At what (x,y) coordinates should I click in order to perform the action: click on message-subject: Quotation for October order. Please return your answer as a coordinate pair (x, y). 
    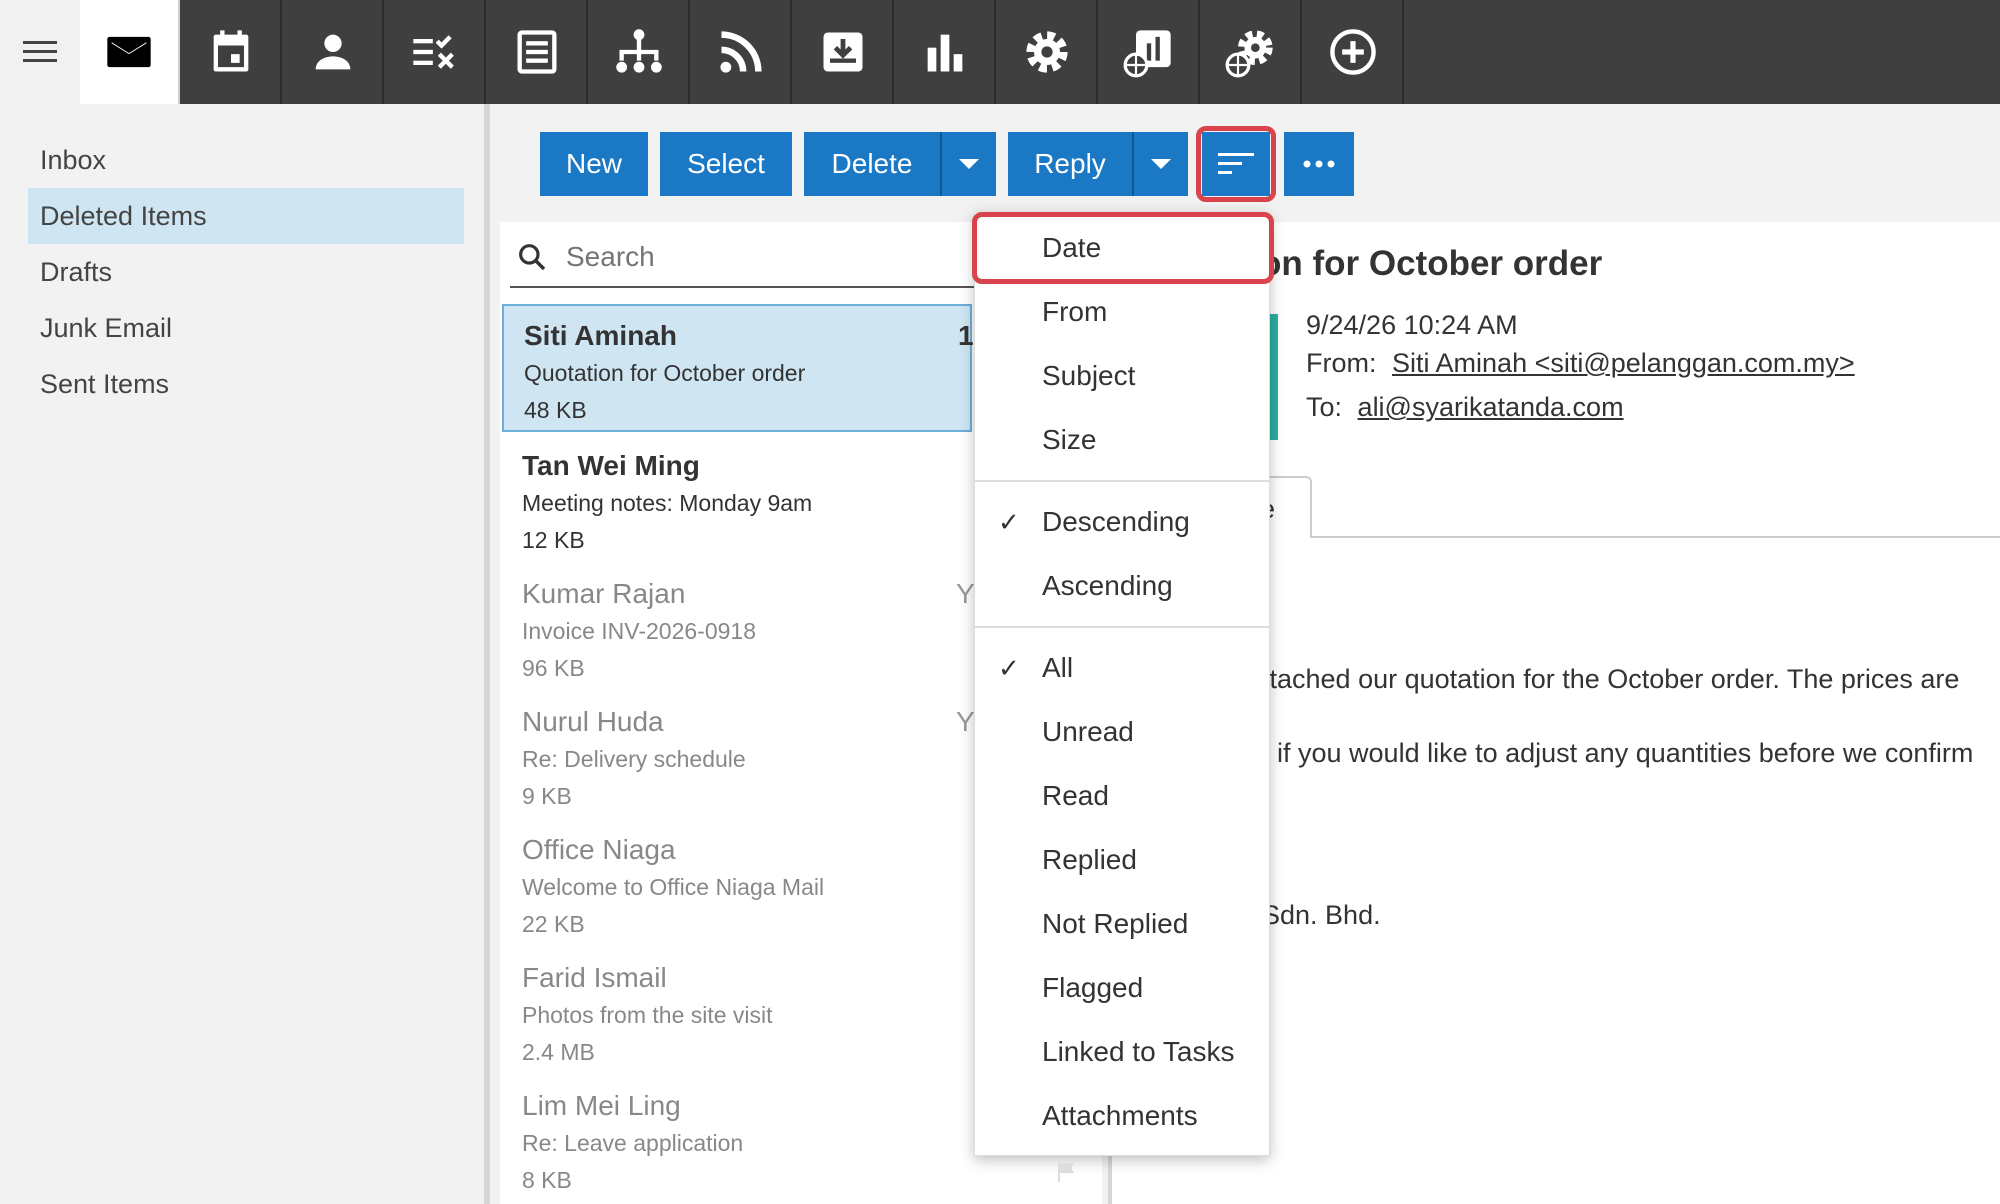
    Looking at the image, I should click on (665, 373).